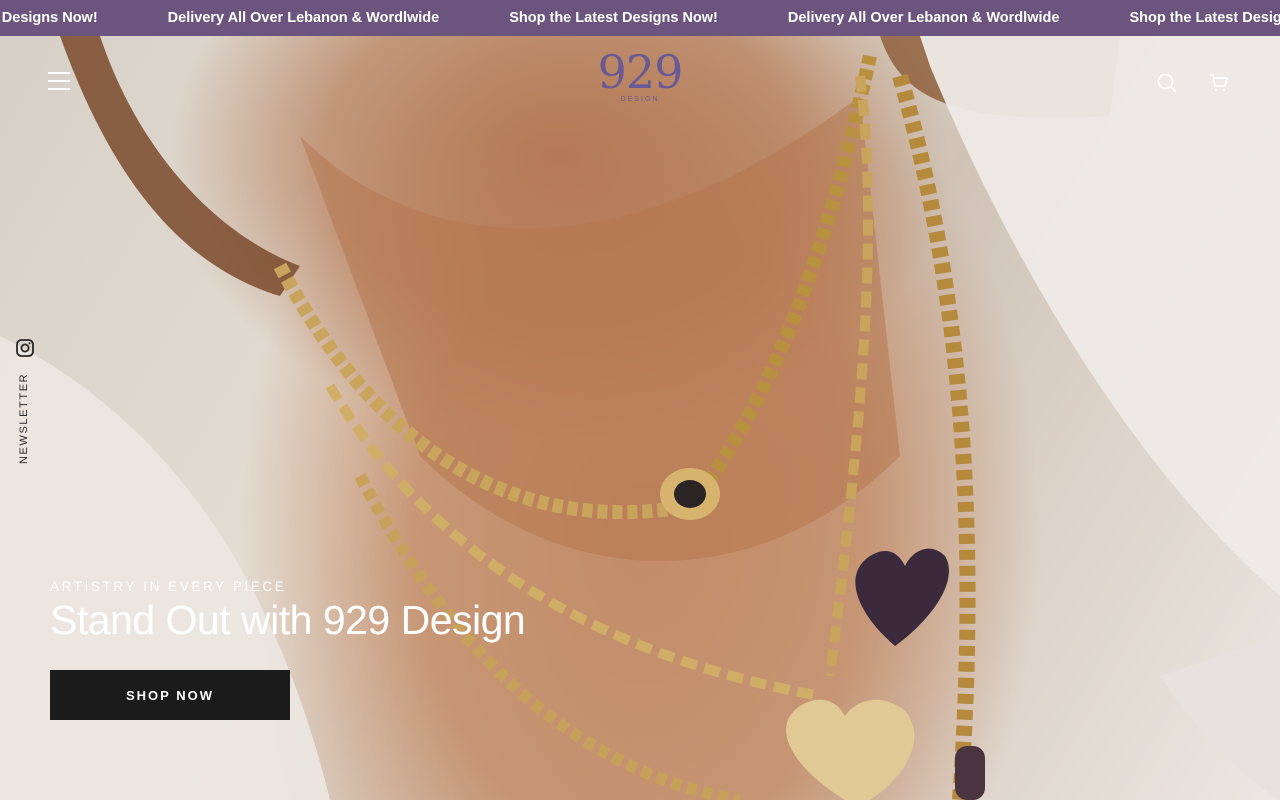 This screenshot has height=800, width=1280. What do you see at coordinates (168, 586) in the screenshot?
I see `hero-kicker: ARTISTRY IN EVERY PIECE` at bounding box center [168, 586].